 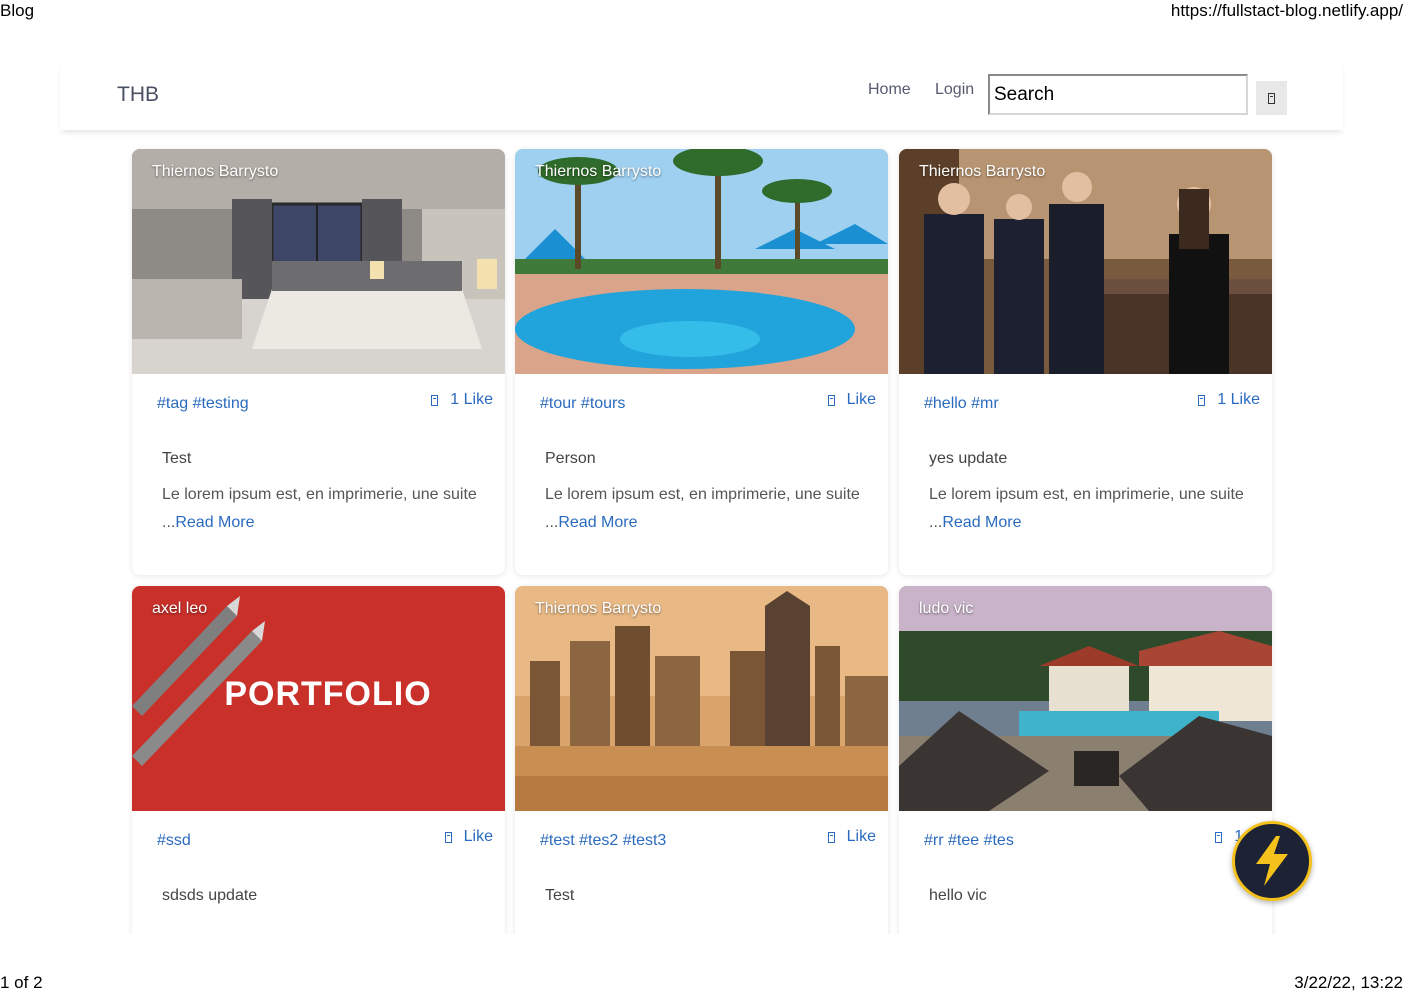 What do you see at coordinates (701, 261) in the screenshot?
I see `post-image-pool: Thiernos Barrysto` at bounding box center [701, 261].